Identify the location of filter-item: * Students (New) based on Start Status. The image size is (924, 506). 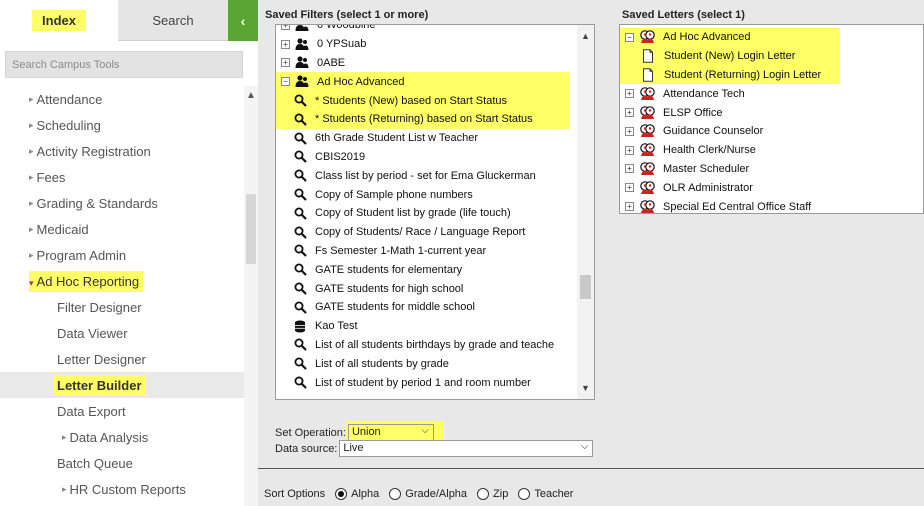
(423, 100).